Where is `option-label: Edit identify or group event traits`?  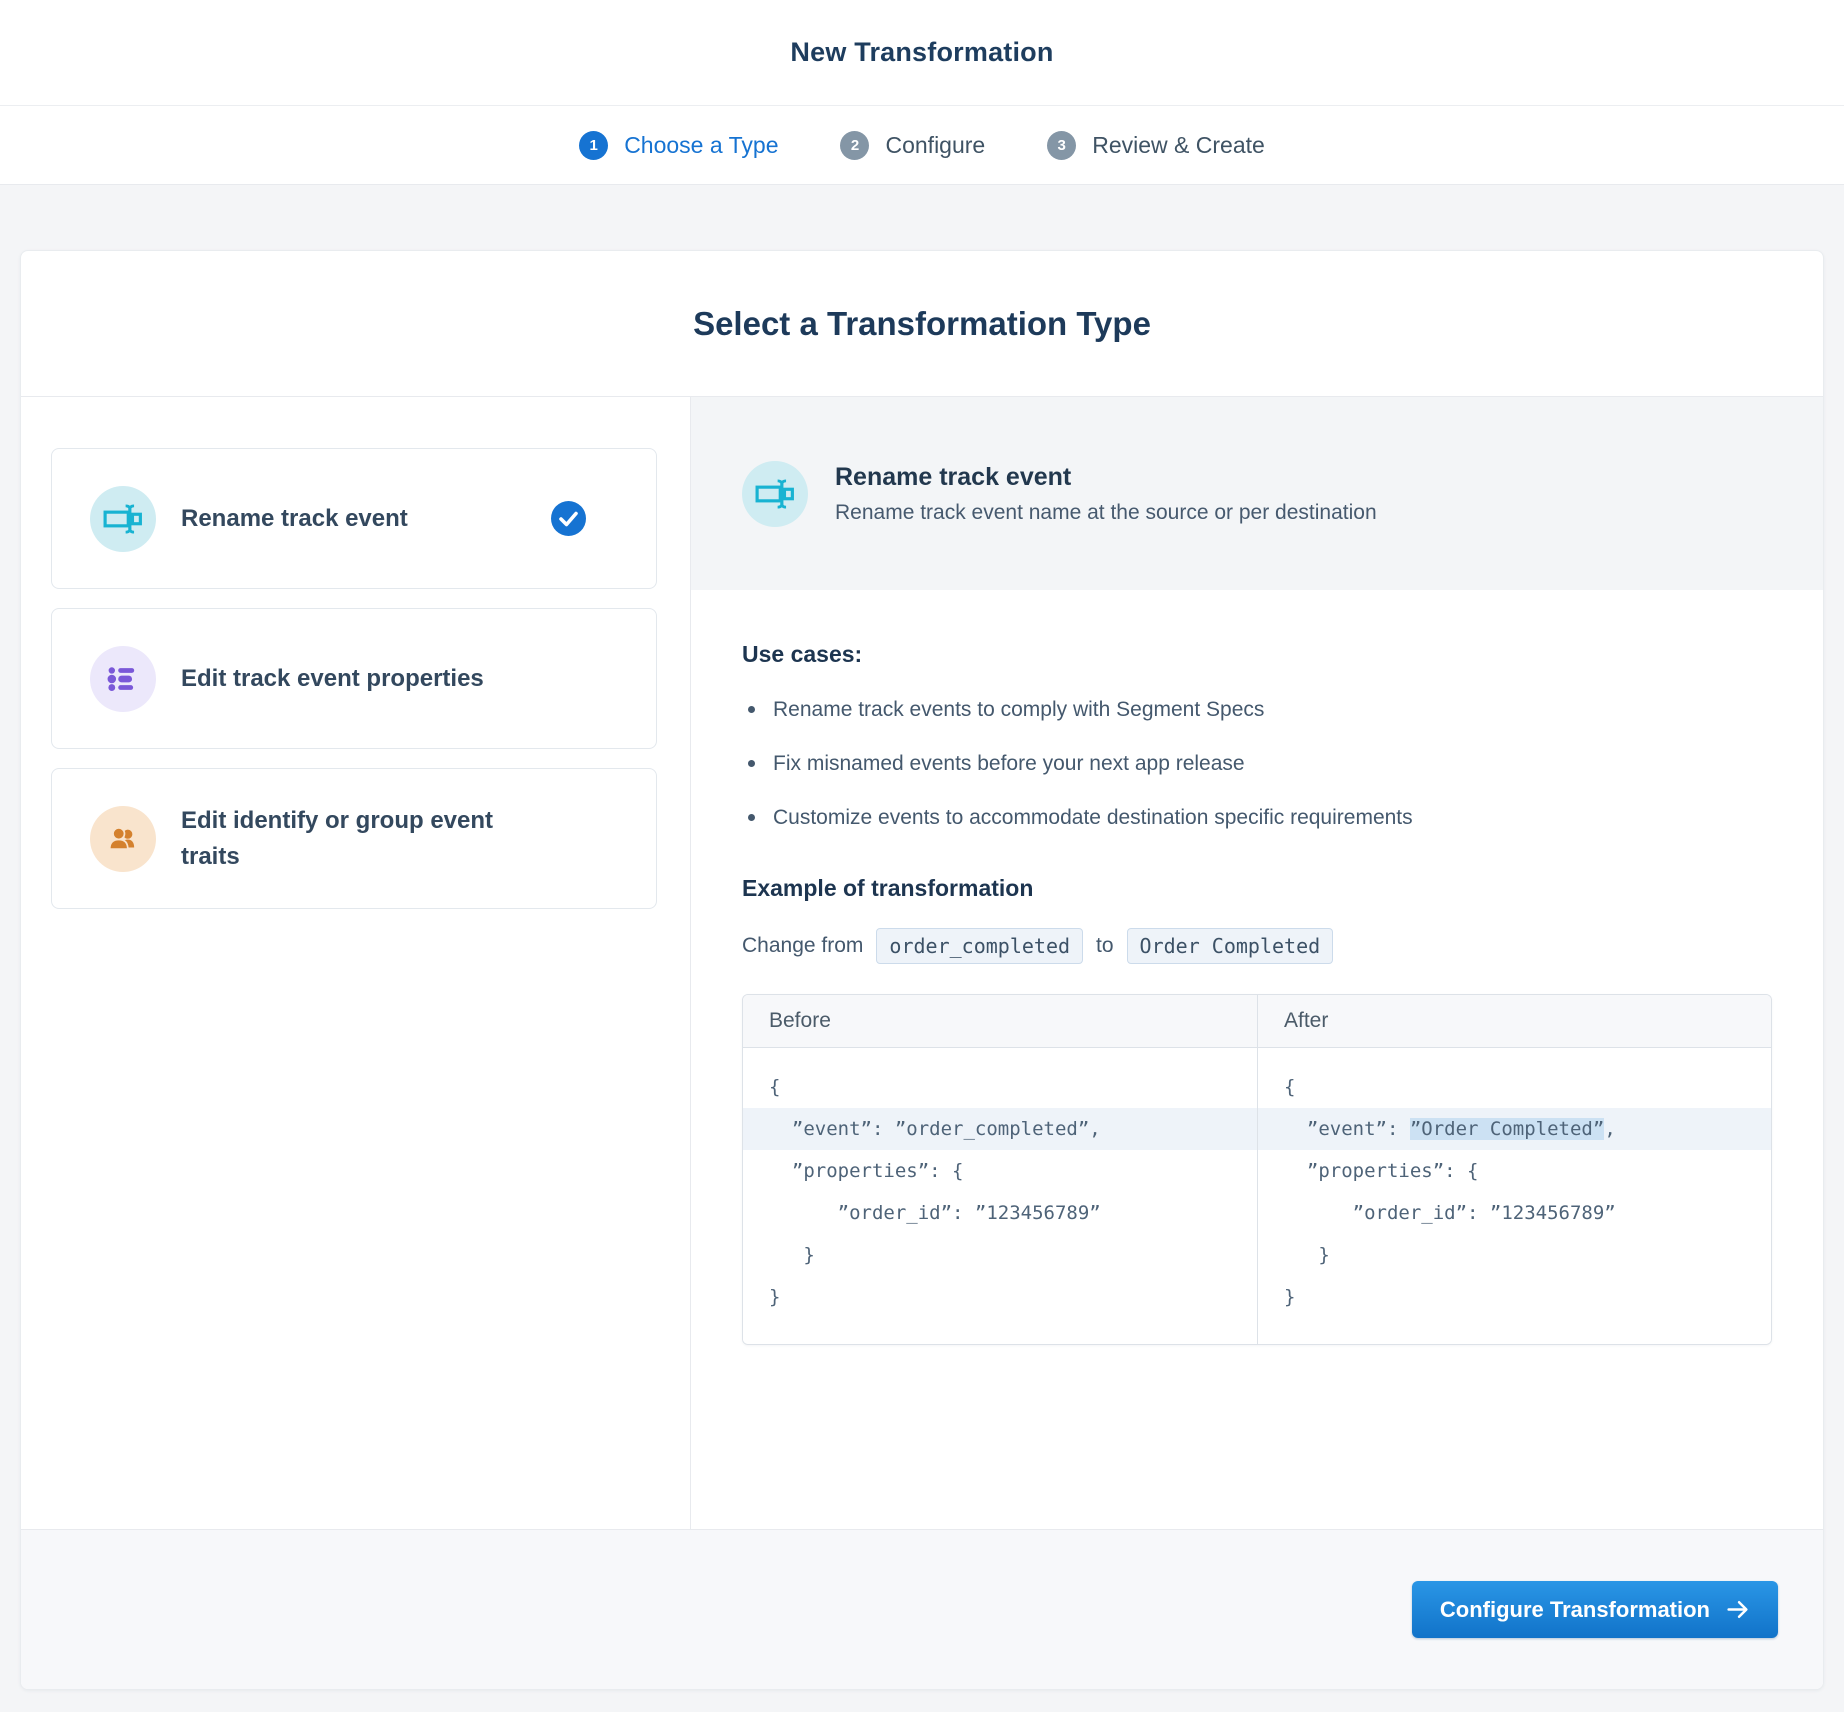
option-label: Edit identify or group event traits is located at coordinates (337, 838).